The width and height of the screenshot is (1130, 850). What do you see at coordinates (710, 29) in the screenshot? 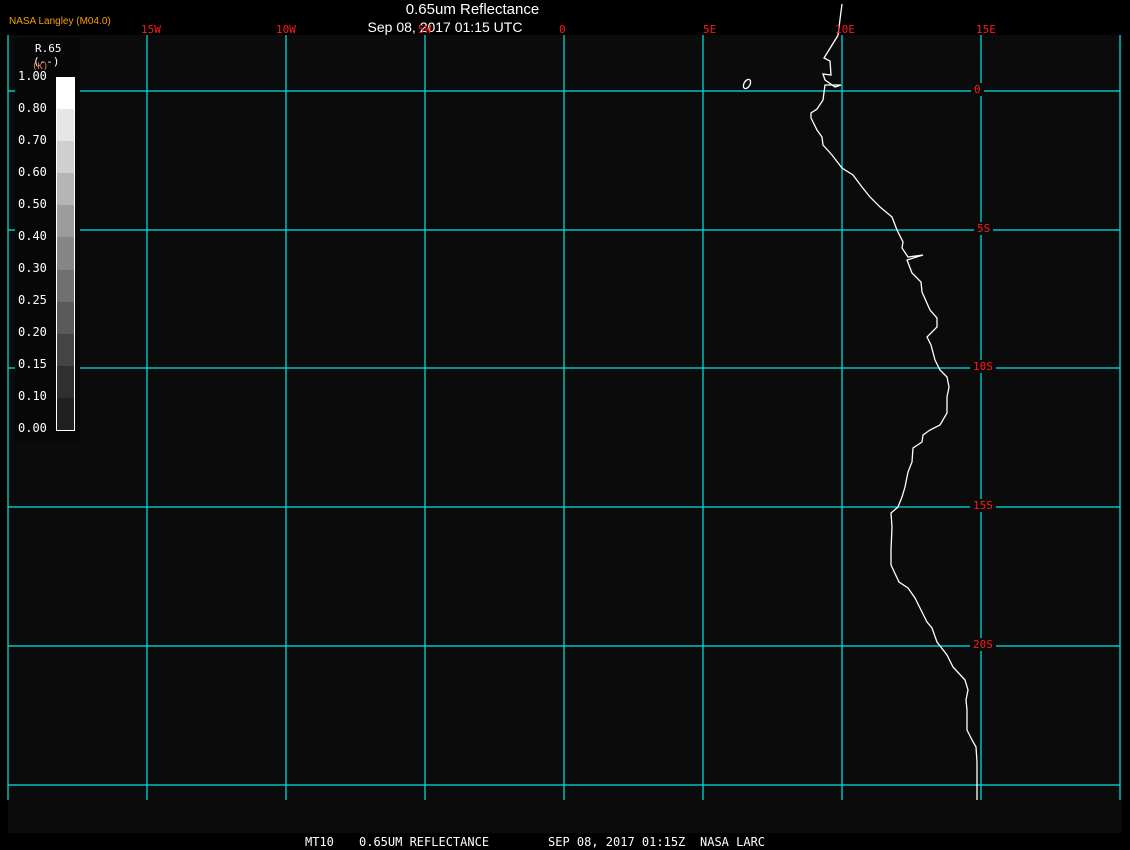
I see `lon-label: 5E` at bounding box center [710, 29].